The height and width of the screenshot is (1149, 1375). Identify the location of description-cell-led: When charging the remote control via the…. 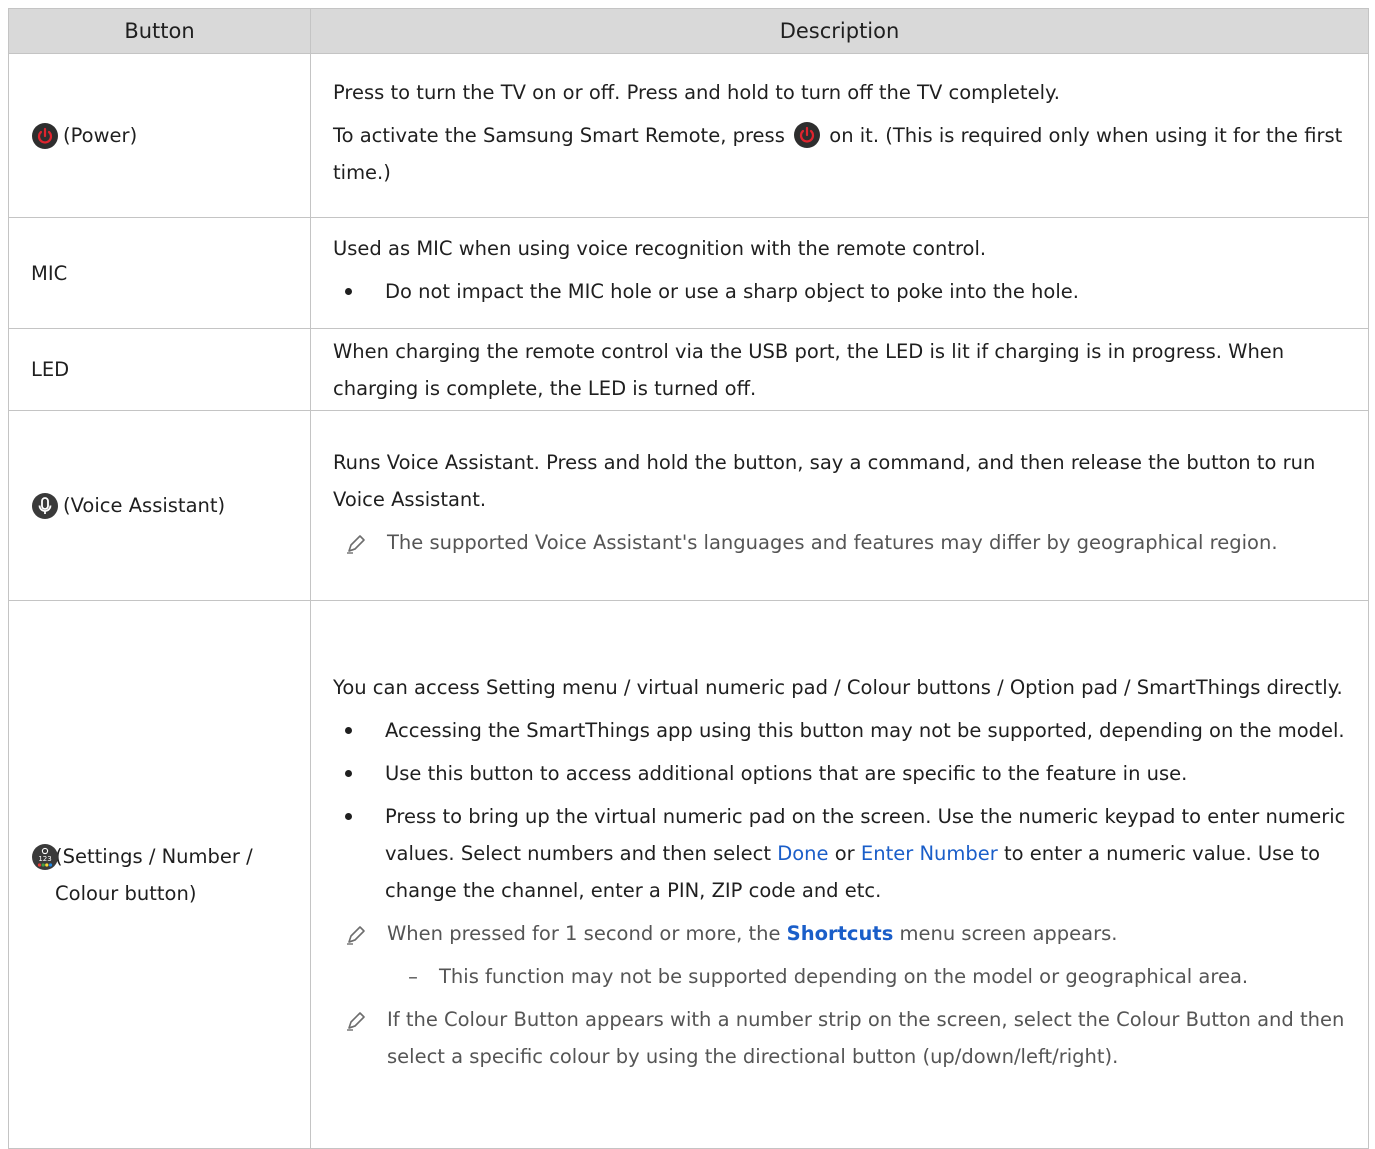
(839, 369).